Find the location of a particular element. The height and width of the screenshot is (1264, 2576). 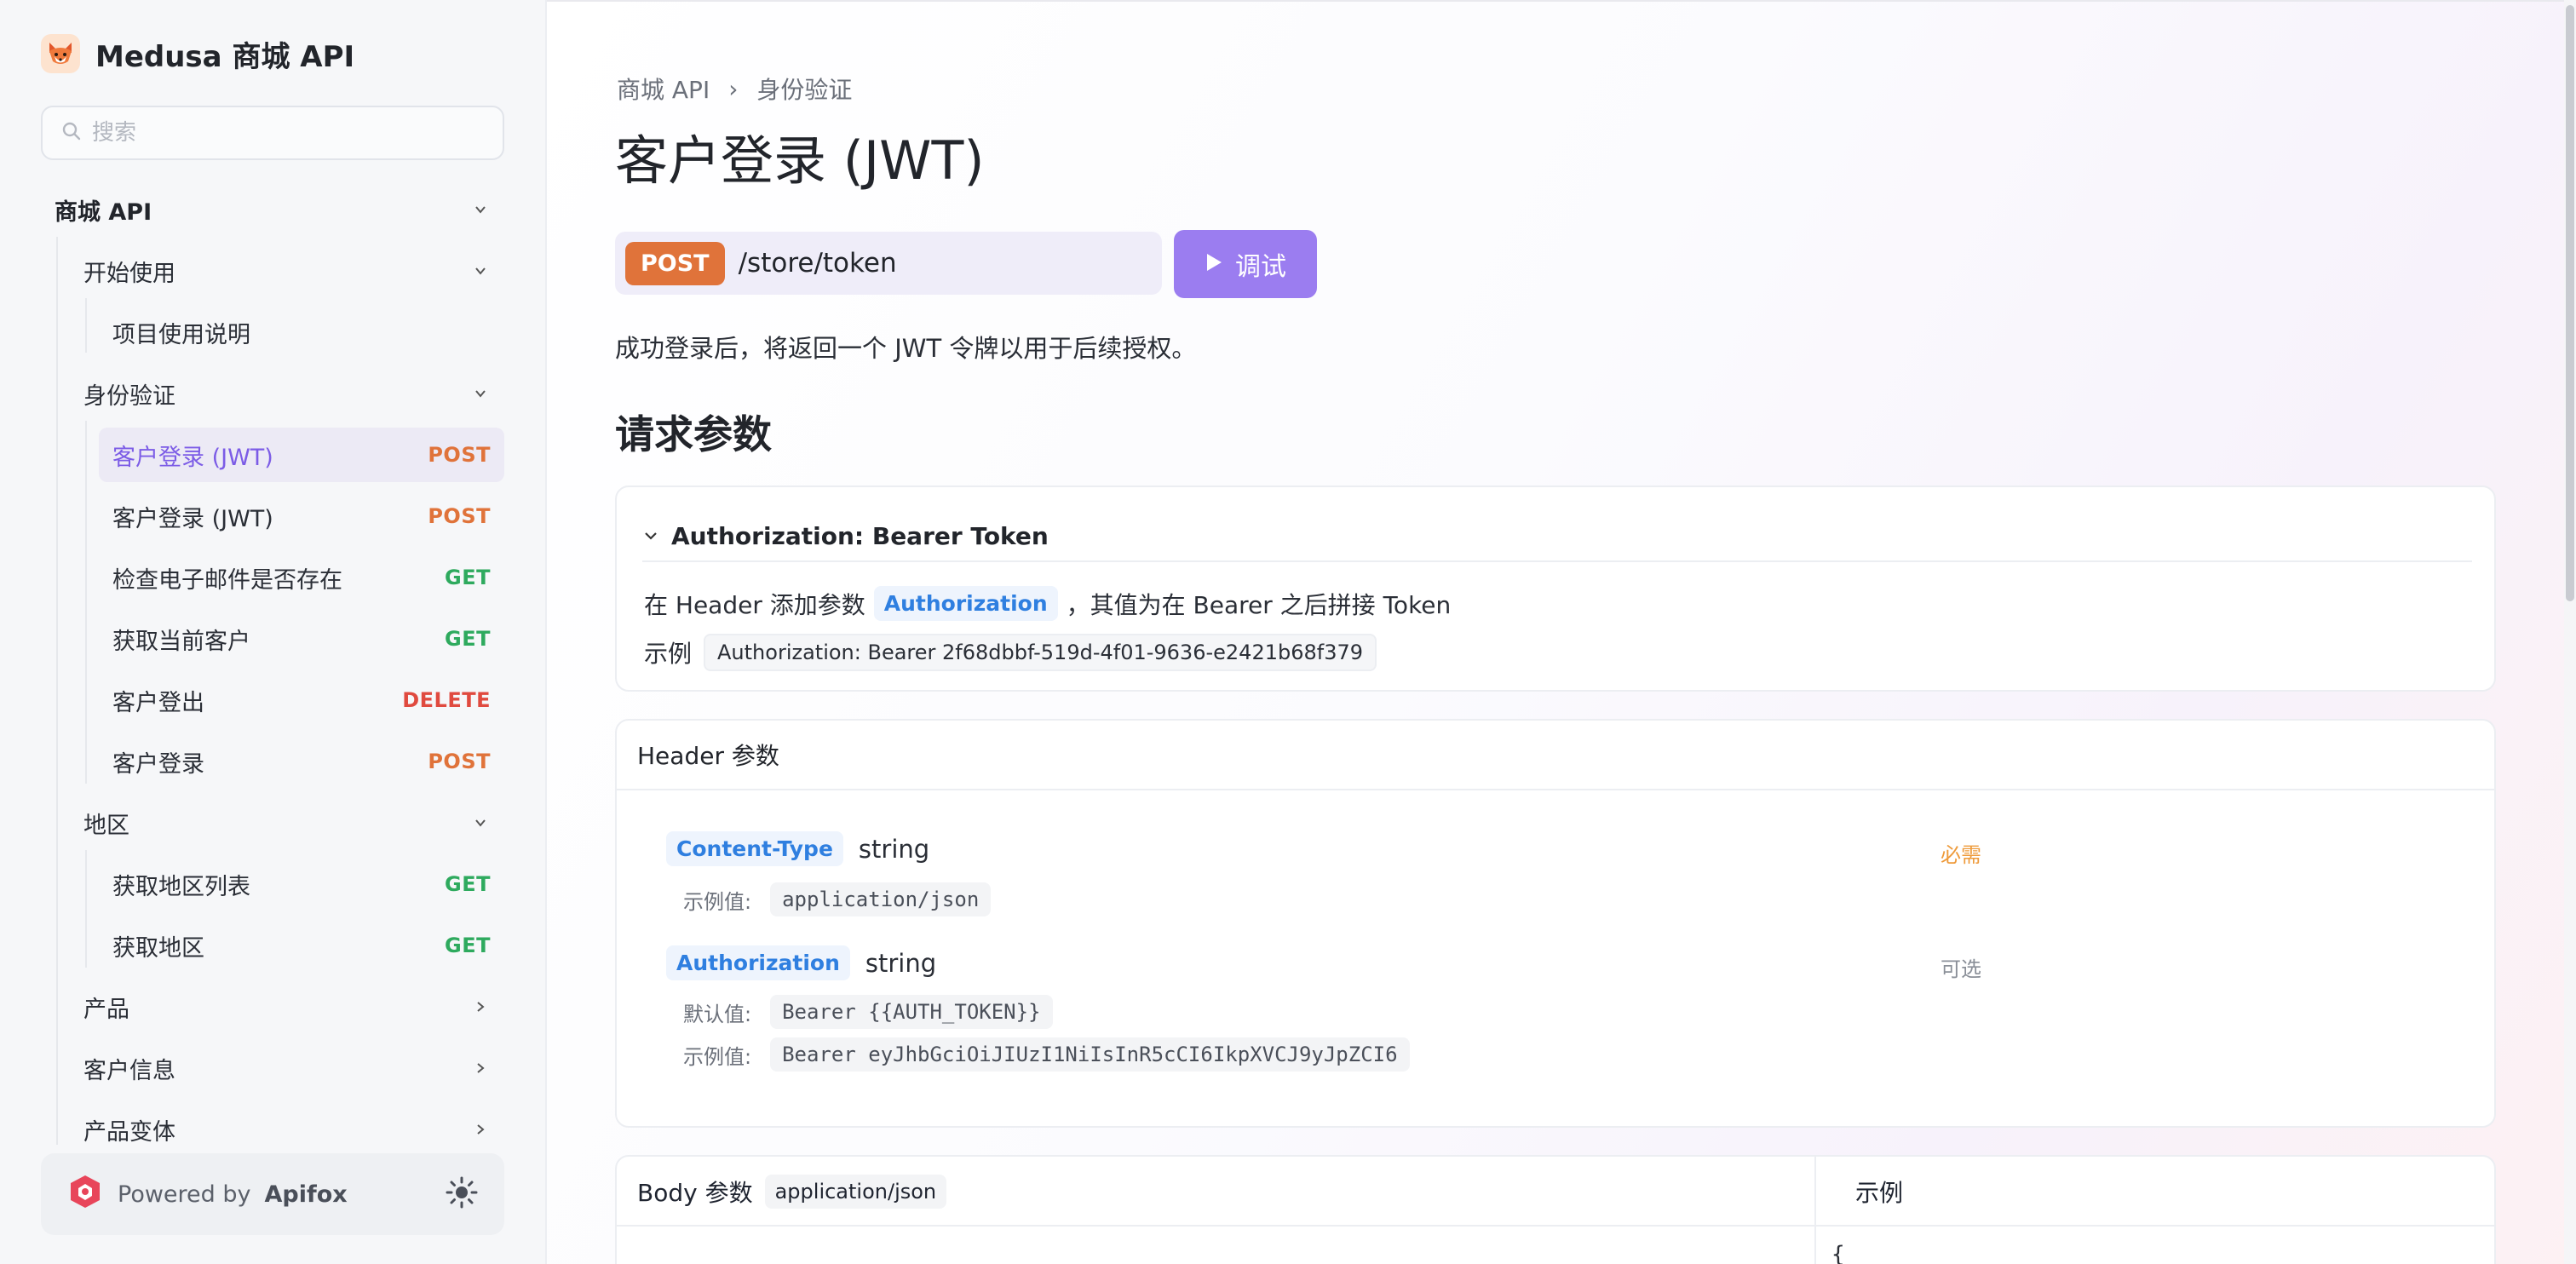

nav-group-store-api: 商城 API is located at coordinates (273, 209).